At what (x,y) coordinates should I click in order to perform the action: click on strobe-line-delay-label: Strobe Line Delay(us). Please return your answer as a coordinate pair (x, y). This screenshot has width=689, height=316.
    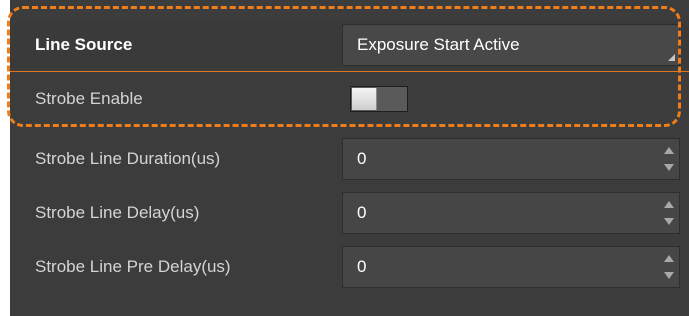
    Looking at the image, I should click on (117, 212).